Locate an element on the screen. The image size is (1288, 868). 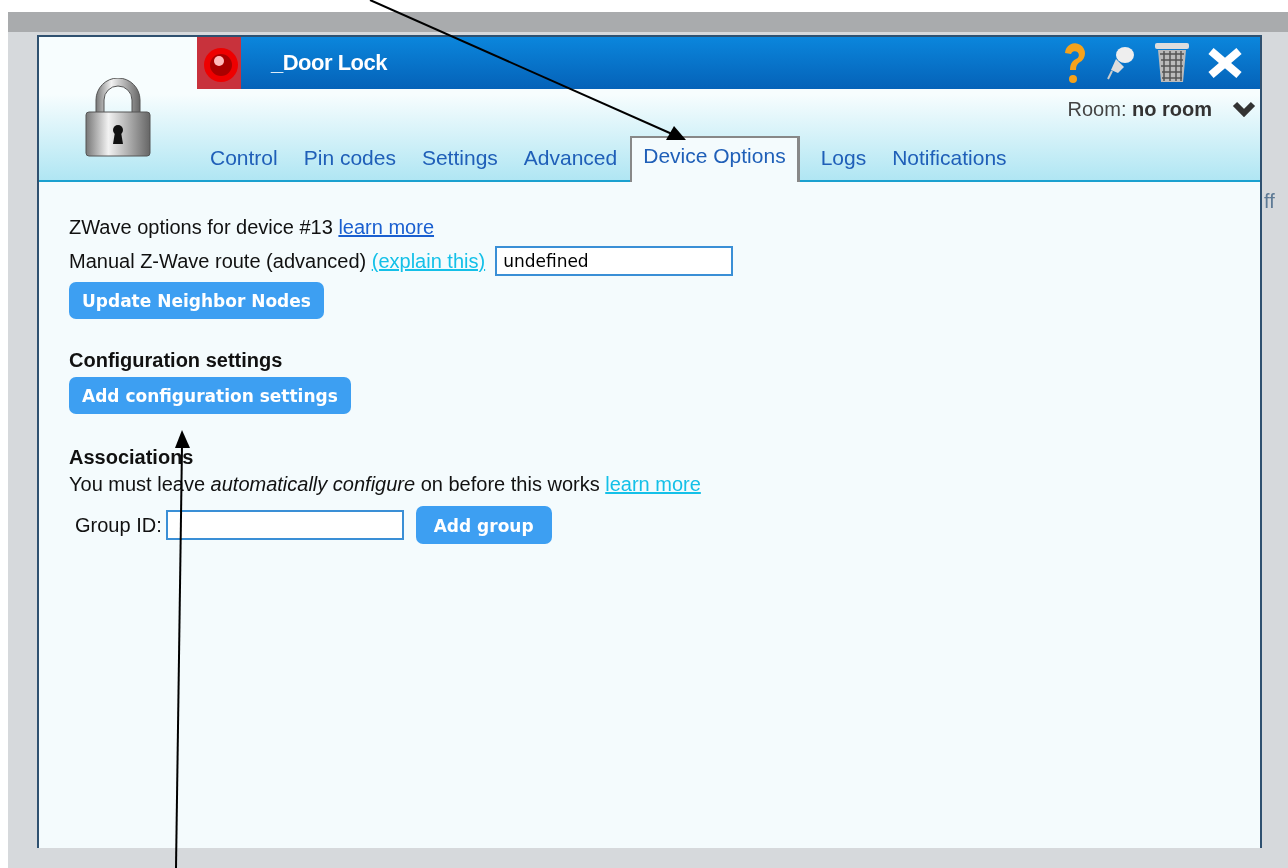
room-label: Room: no room is located at coordinates (1139, 109).